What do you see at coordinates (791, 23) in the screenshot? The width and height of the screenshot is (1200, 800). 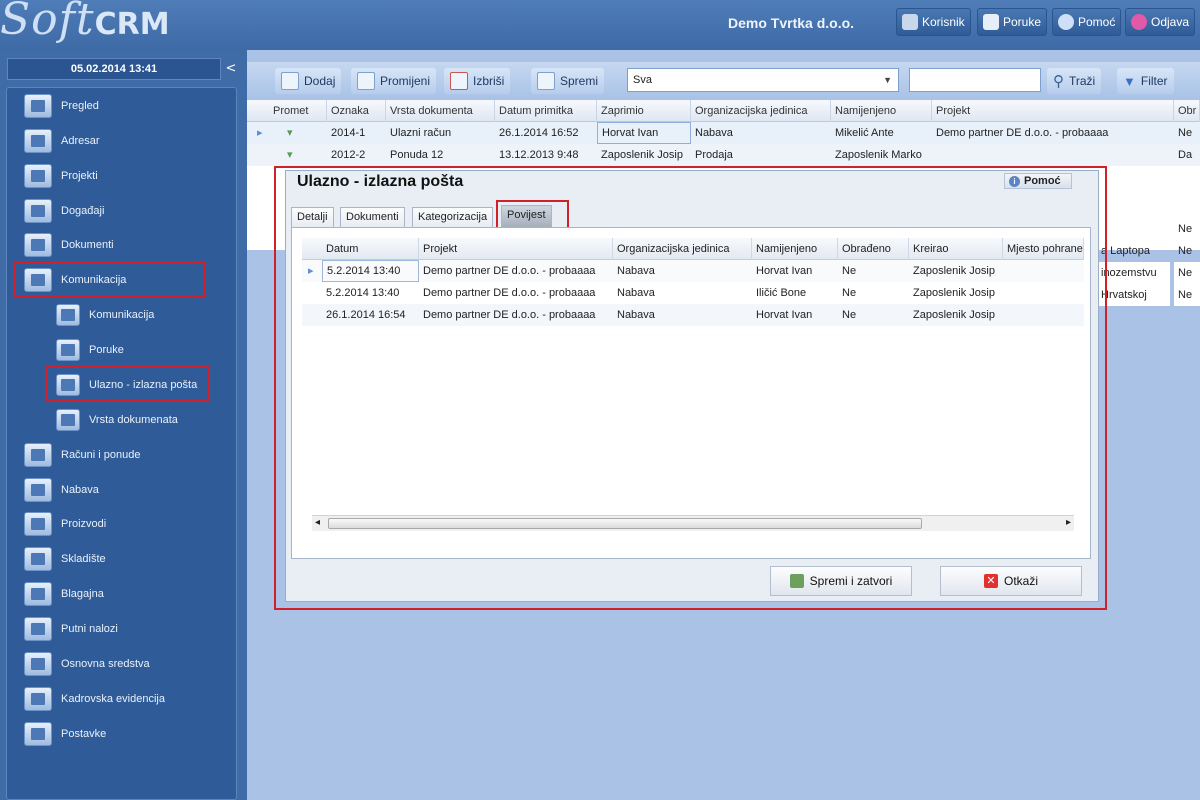 I see `company-name: Demo Tvrtka d.o.o.` at bounding box center [791, 23].